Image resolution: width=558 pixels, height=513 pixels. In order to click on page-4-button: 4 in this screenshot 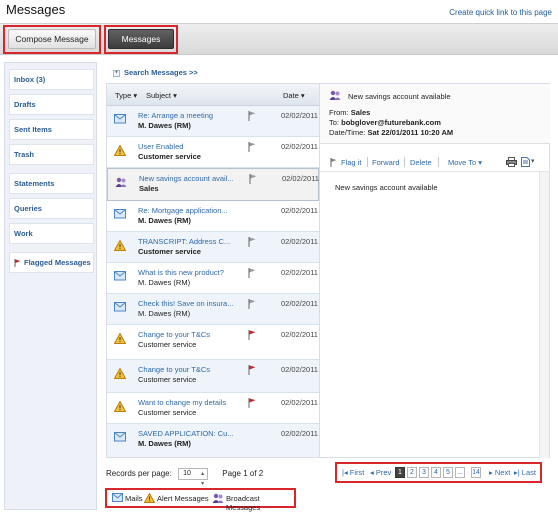, I will do `click(436, 472)`.